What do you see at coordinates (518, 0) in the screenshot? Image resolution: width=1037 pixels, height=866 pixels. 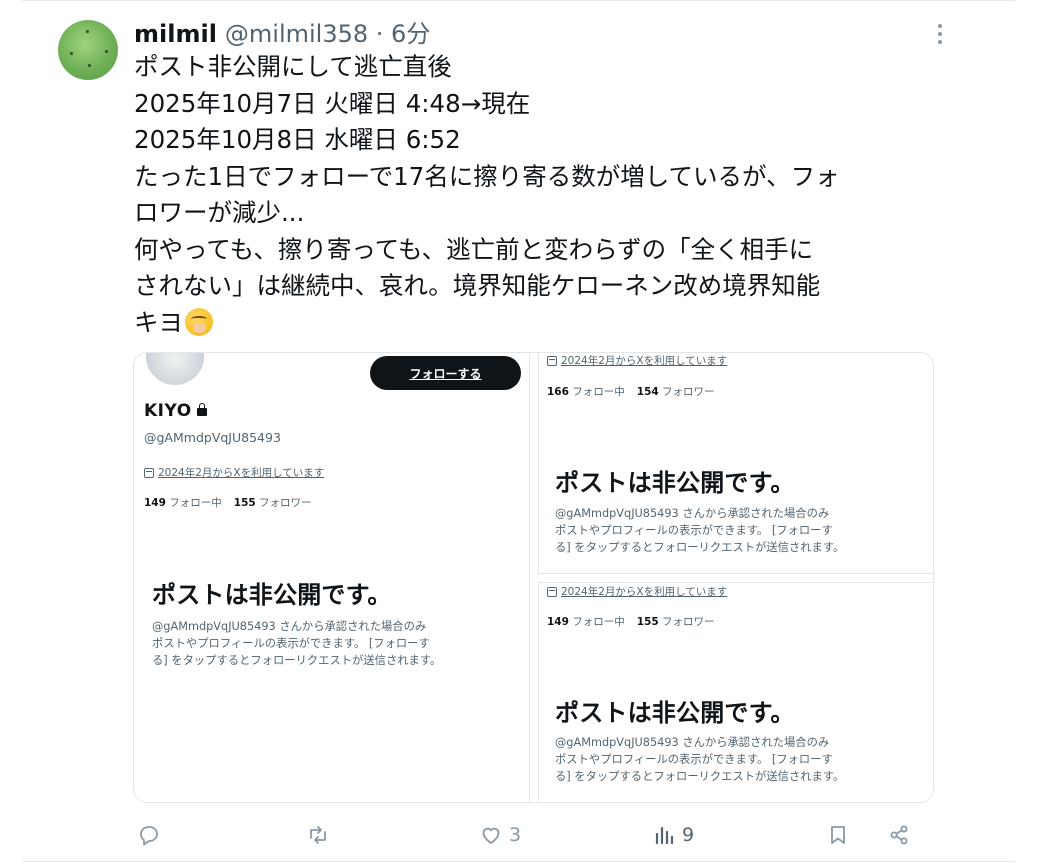 I see `top-divider` at bounding box center [518, 0].